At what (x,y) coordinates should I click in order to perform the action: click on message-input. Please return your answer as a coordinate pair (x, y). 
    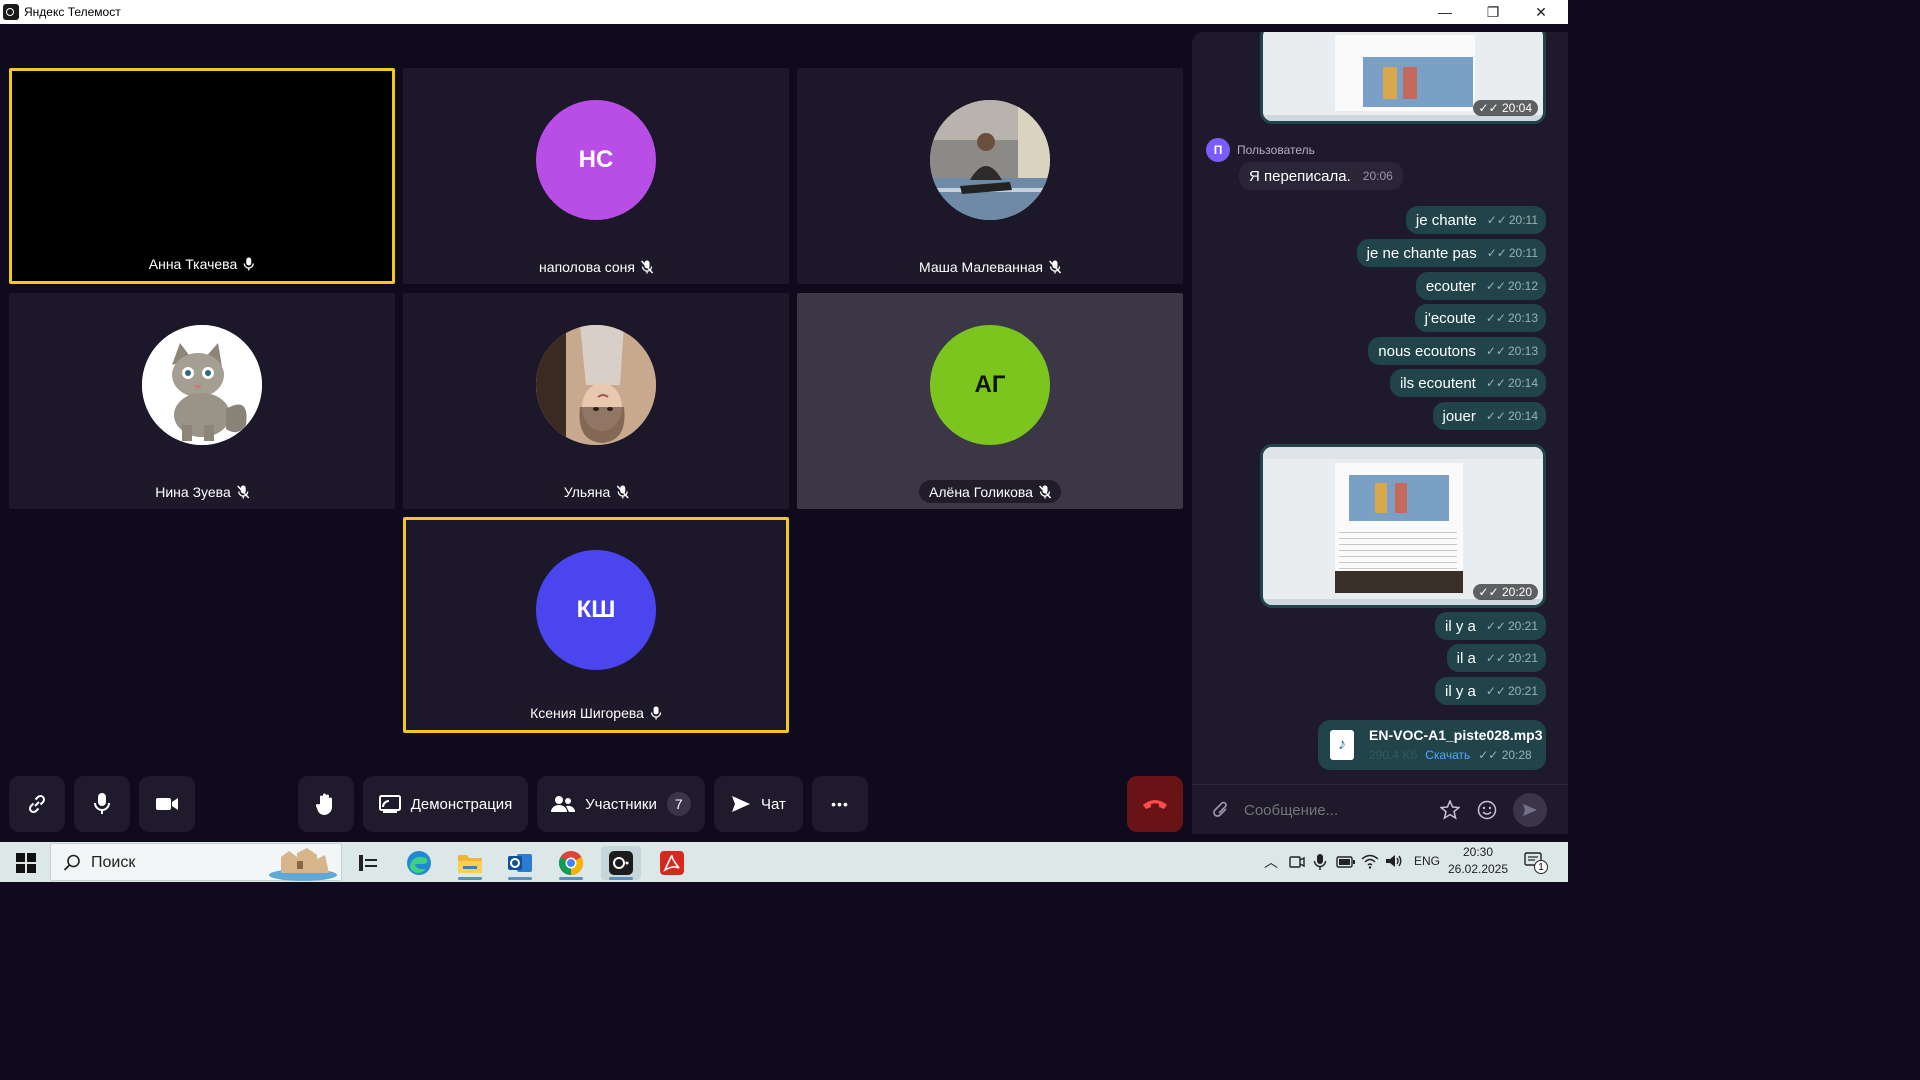
    Looking at the image, I should click on (1334, 810).